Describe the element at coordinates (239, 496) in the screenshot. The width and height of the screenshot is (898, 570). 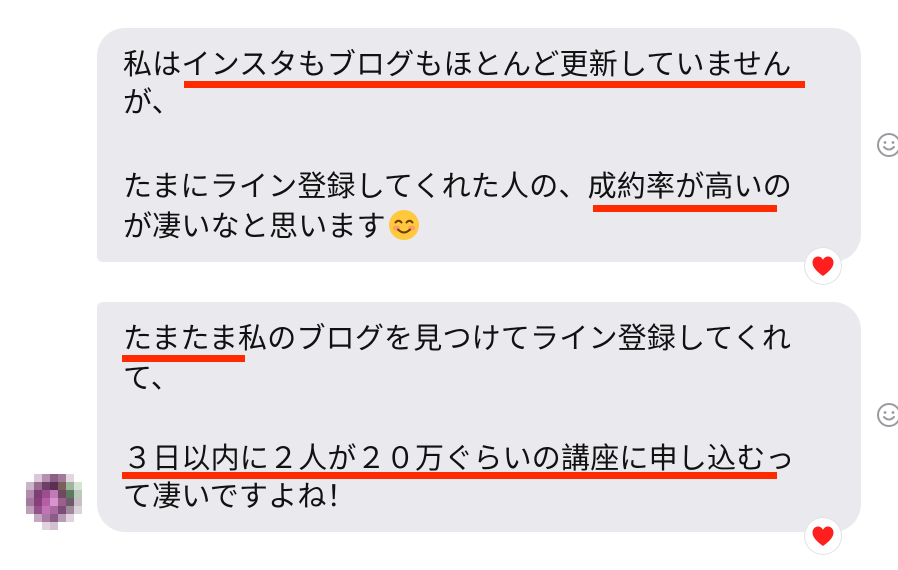
I see `message-line: て凄いですよね！` at that location.